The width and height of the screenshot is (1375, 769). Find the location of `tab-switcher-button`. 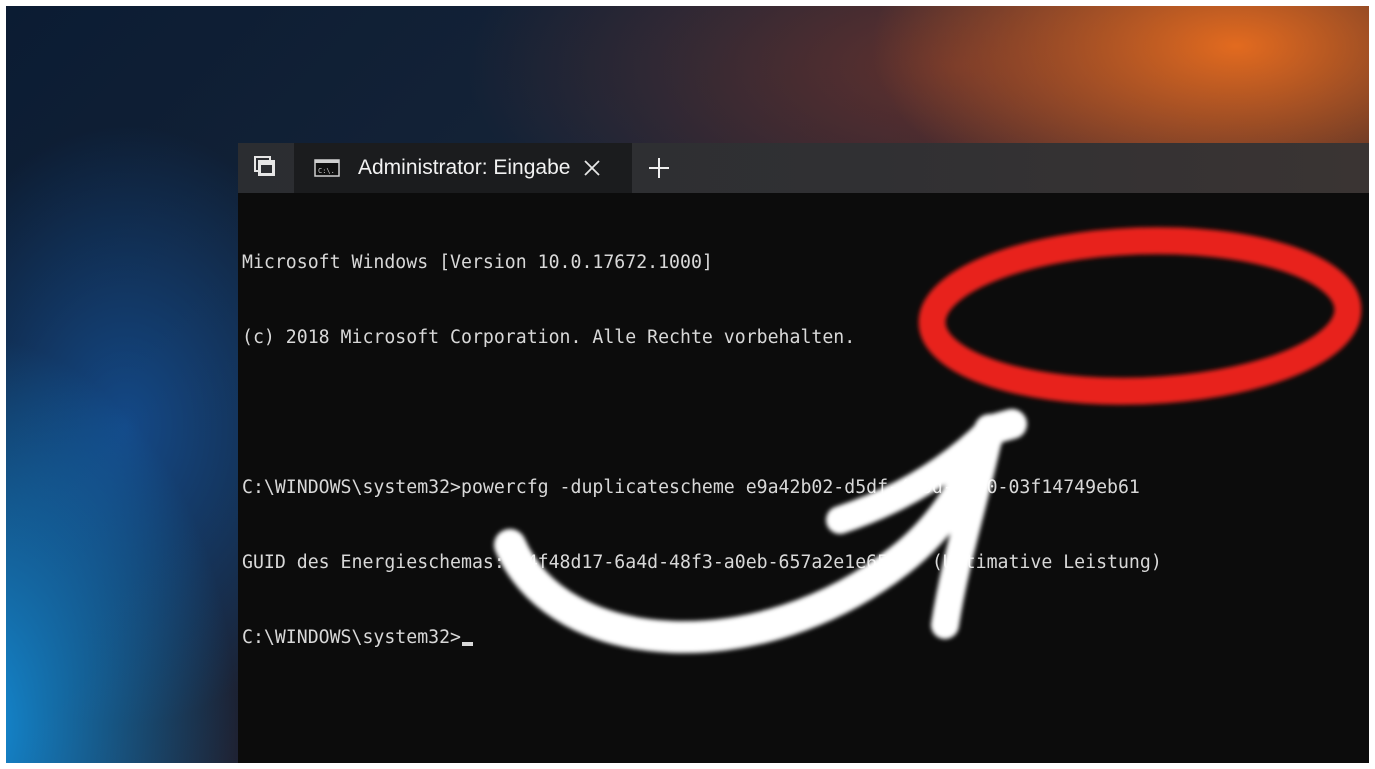

tab-switcher-button is located at coordinates (265, 168).